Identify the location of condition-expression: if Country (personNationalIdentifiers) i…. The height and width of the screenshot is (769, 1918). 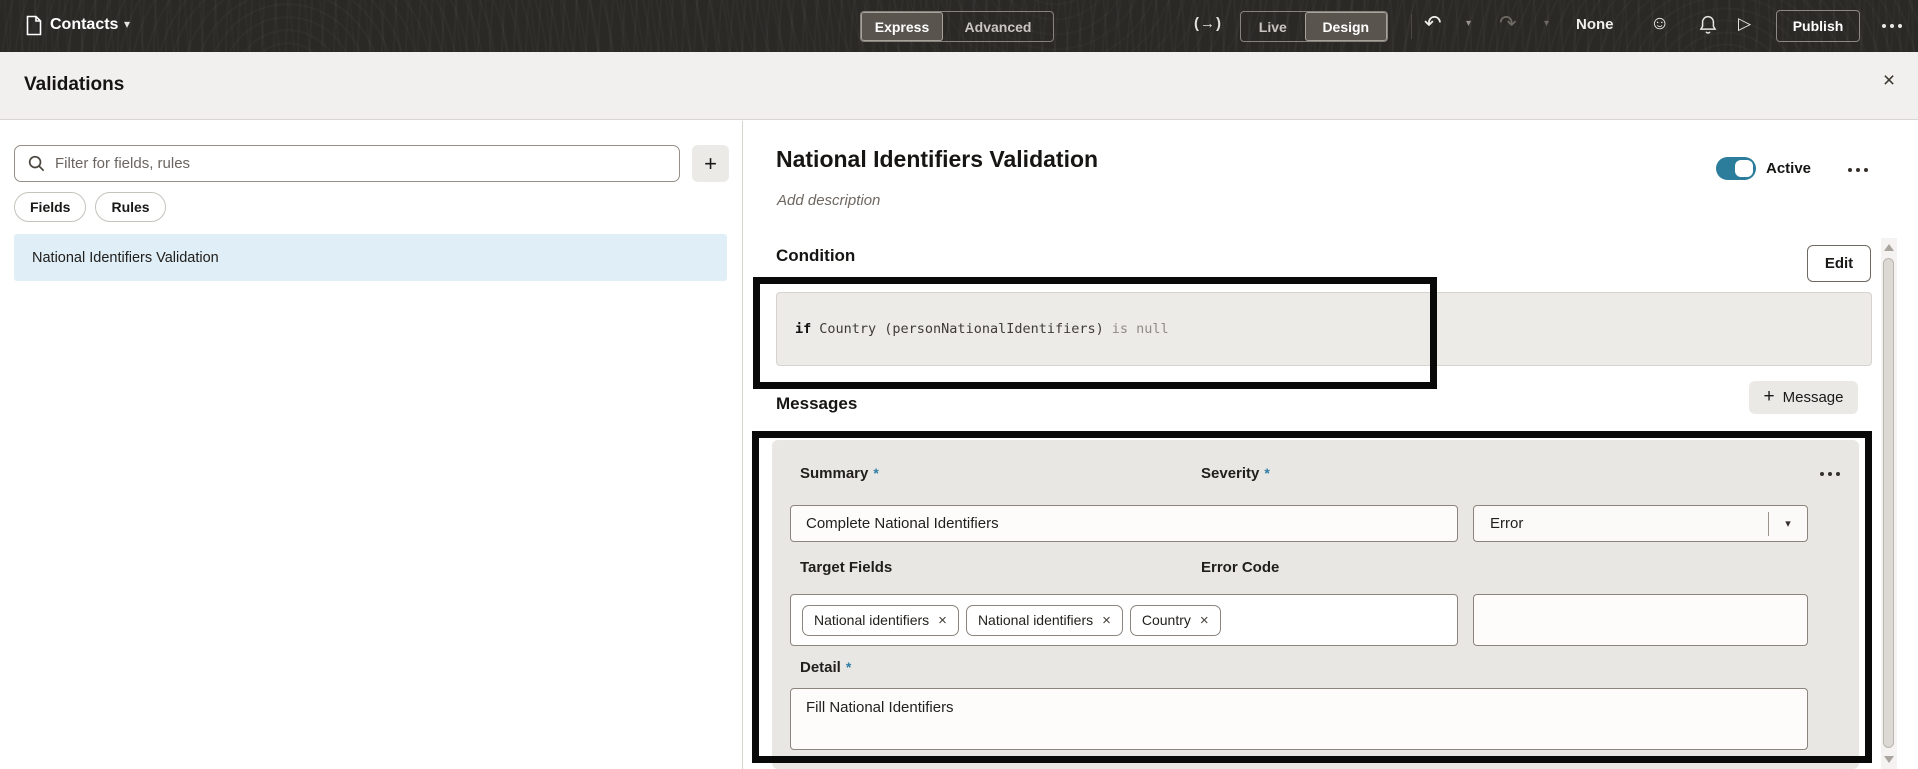
(1324, 329).